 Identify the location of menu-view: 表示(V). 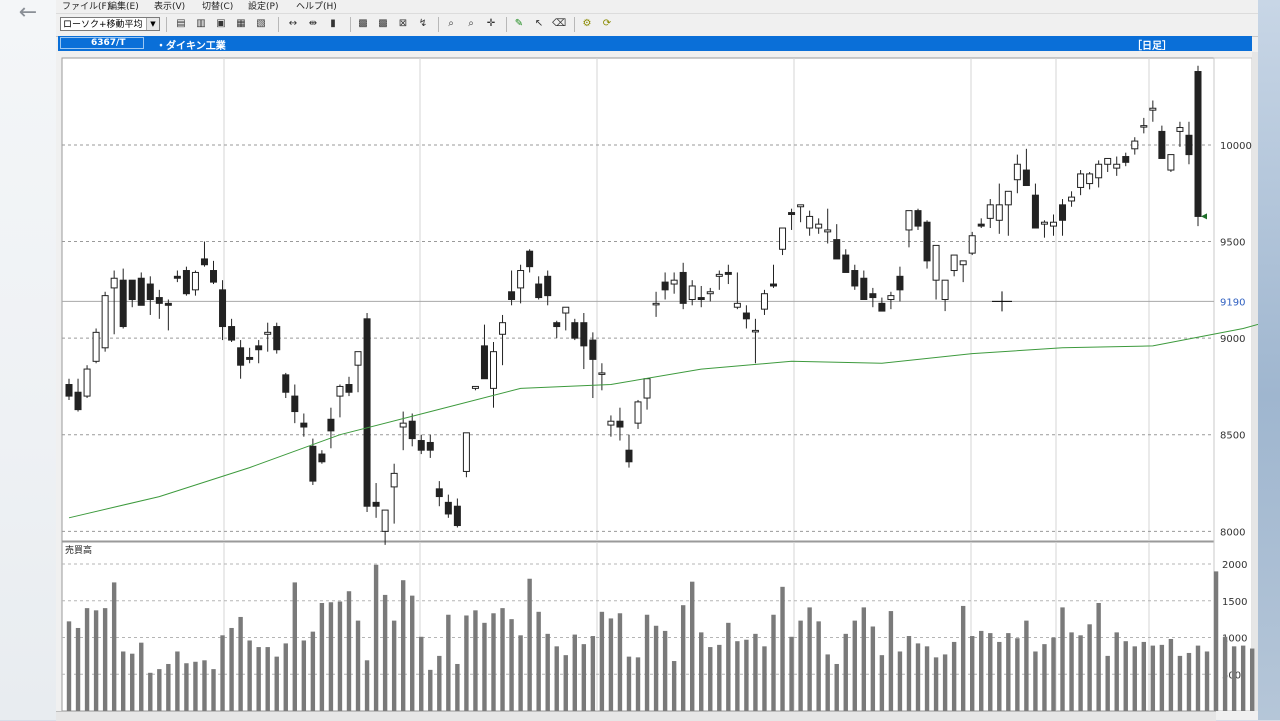
(169, 6).